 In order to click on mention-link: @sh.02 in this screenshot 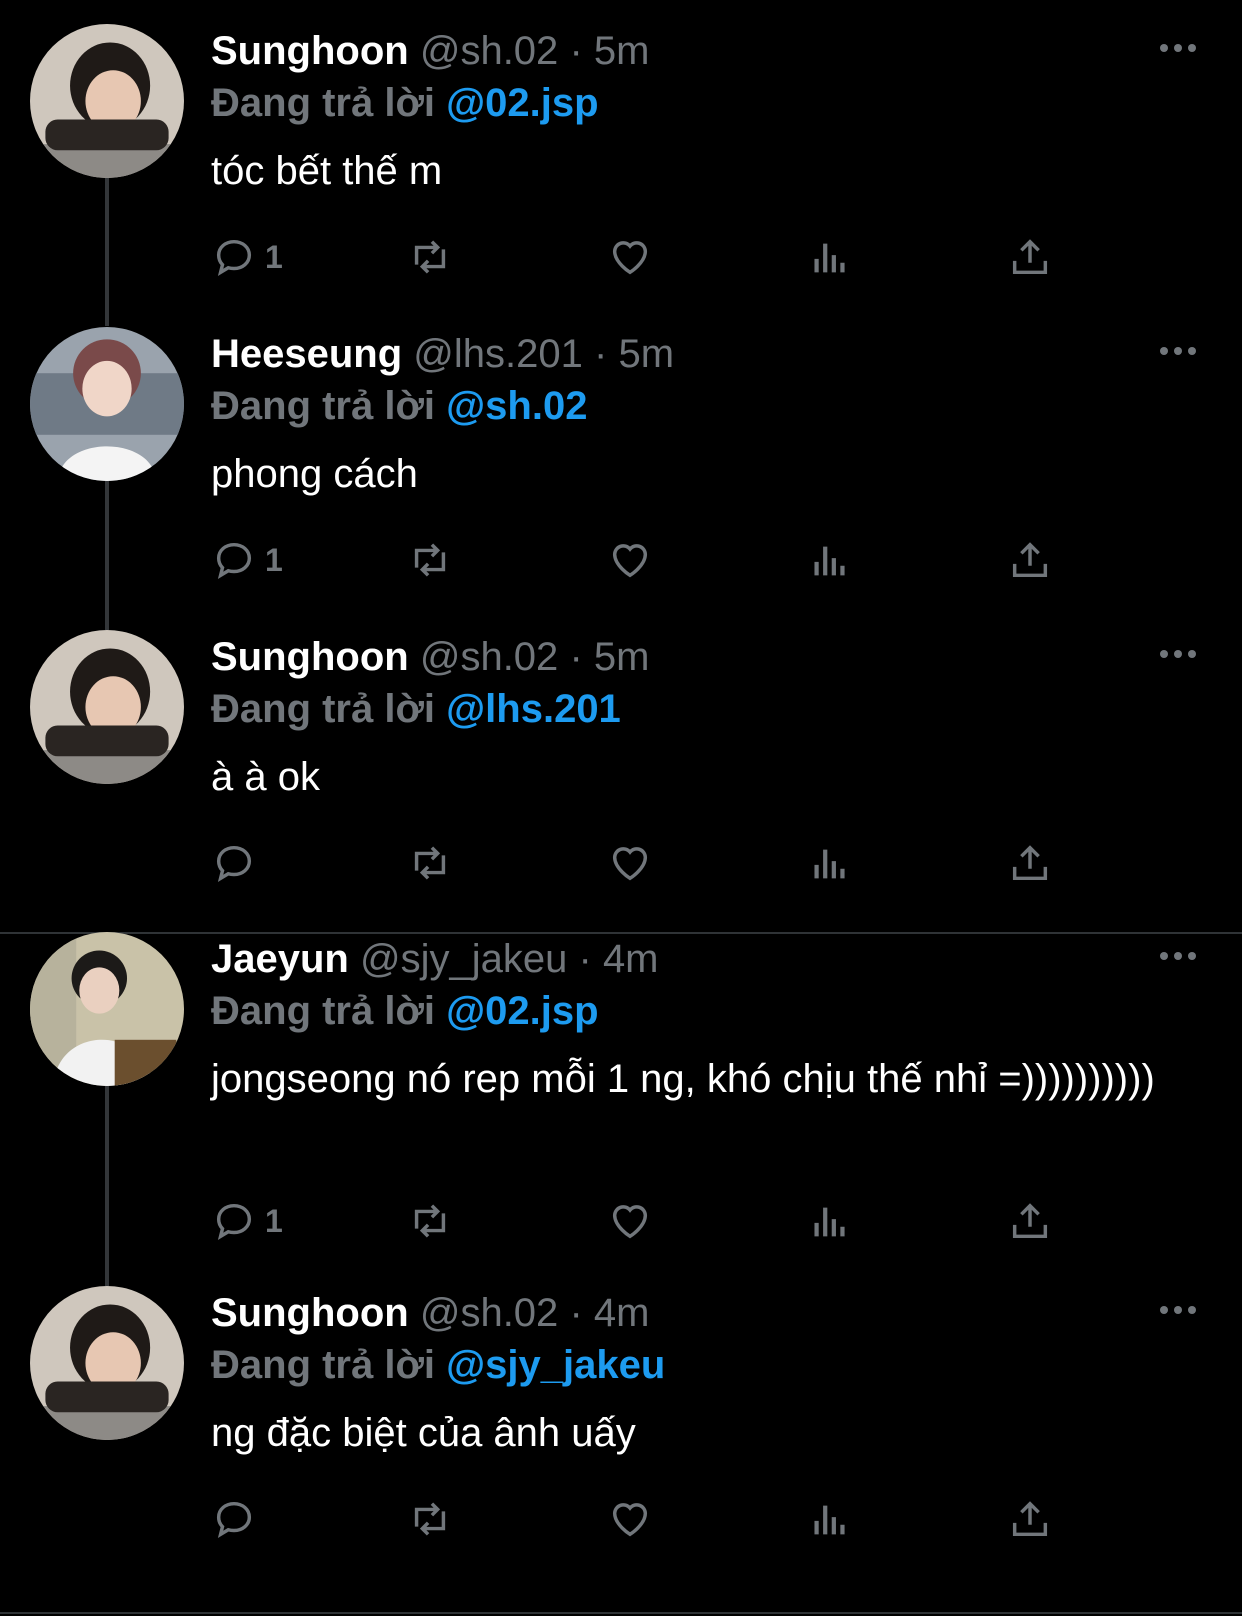, I will do `click(516, 406)`.